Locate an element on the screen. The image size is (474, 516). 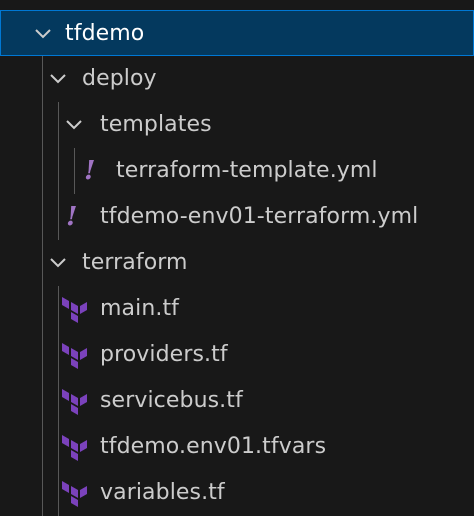
file-row-terraform-template-yml: ! terraform-template.yml is located at coordinates (237, 171).